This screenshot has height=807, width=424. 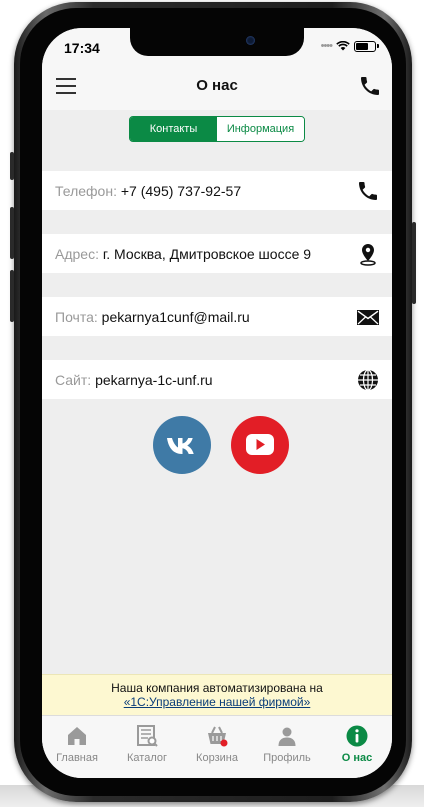 I want to click on tab-profile-label: Профиль, so click(x=287, y=758).